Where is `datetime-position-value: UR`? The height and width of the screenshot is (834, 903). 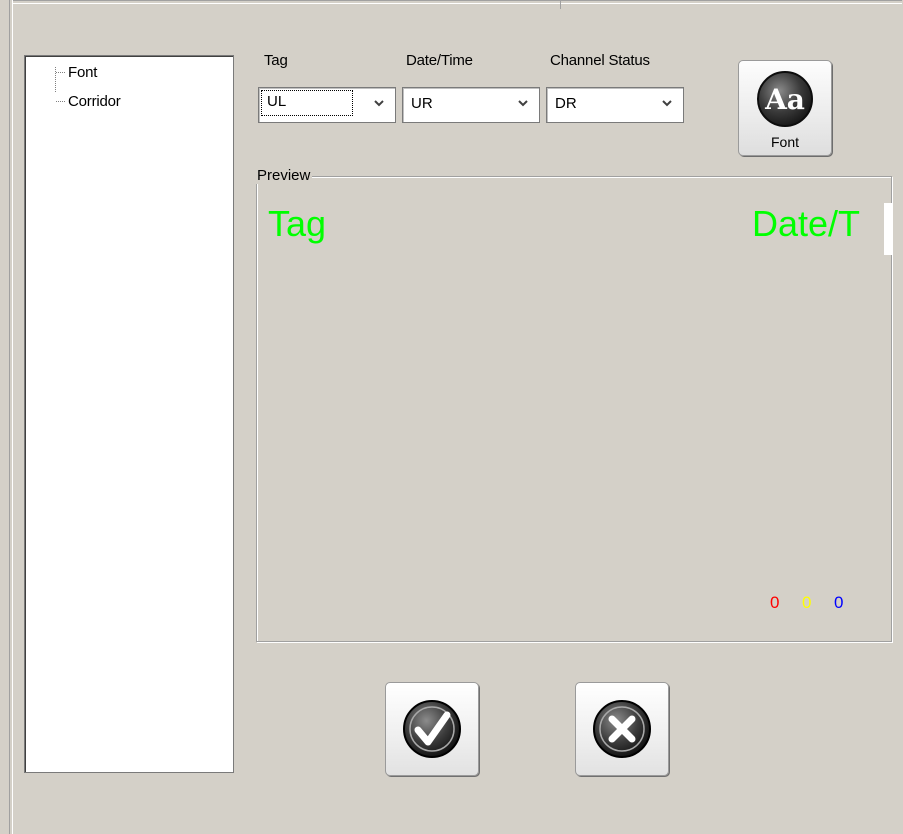
datetime-position-value: UR is located at coordinates (422, 103).